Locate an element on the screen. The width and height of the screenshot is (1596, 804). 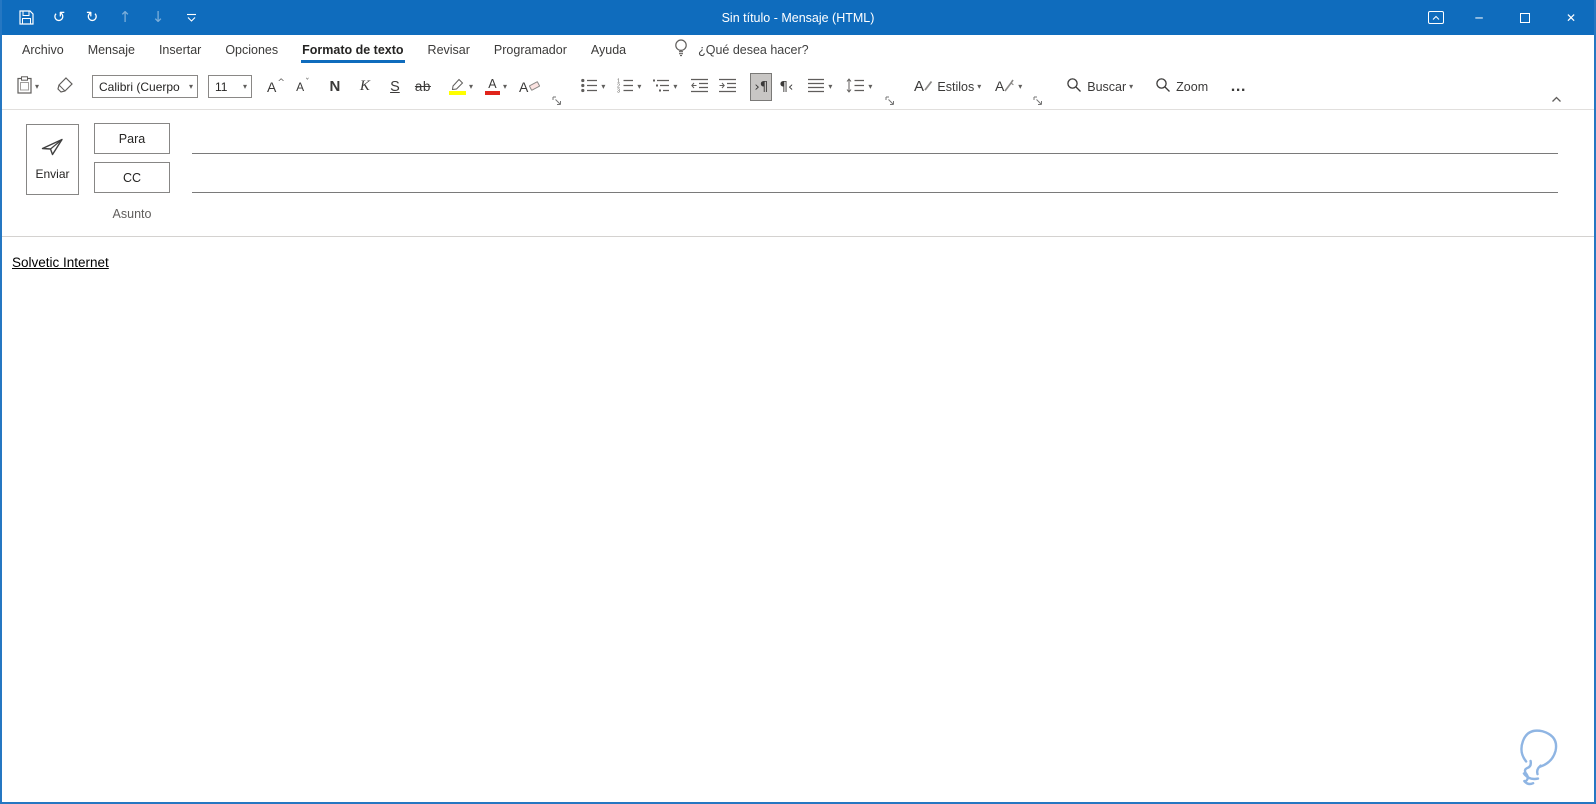
styles-label: Estilos is located at coordinates (956, 86).